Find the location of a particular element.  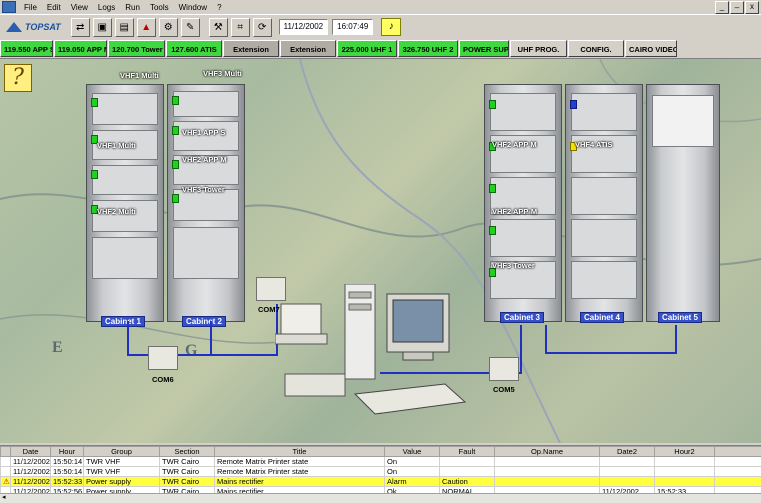

alarm-triangle-icon: ▲ is located at coordinates (146, 27).